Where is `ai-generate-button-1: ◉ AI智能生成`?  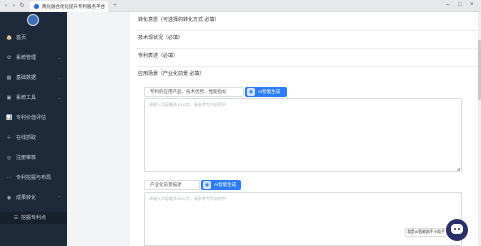 ai-generate-button-1: ◉ AI智能生成 is located at coordinates (266, 92).